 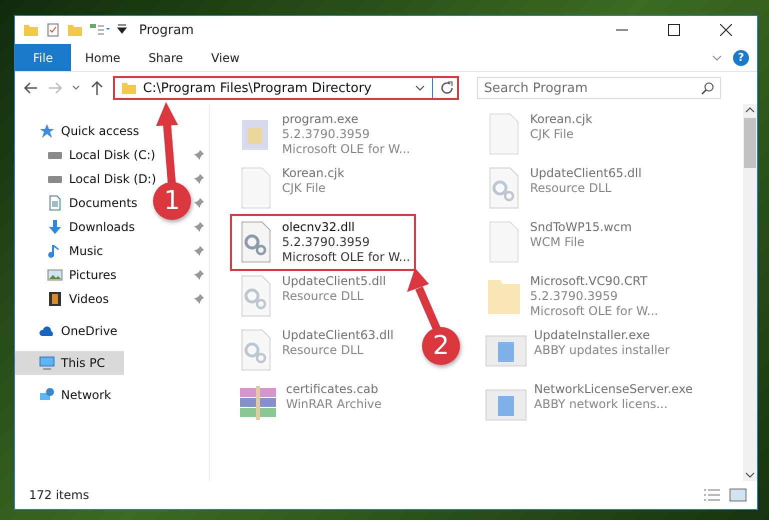 I want to click on large-icons-view-icon, so click(x=738, y=495).